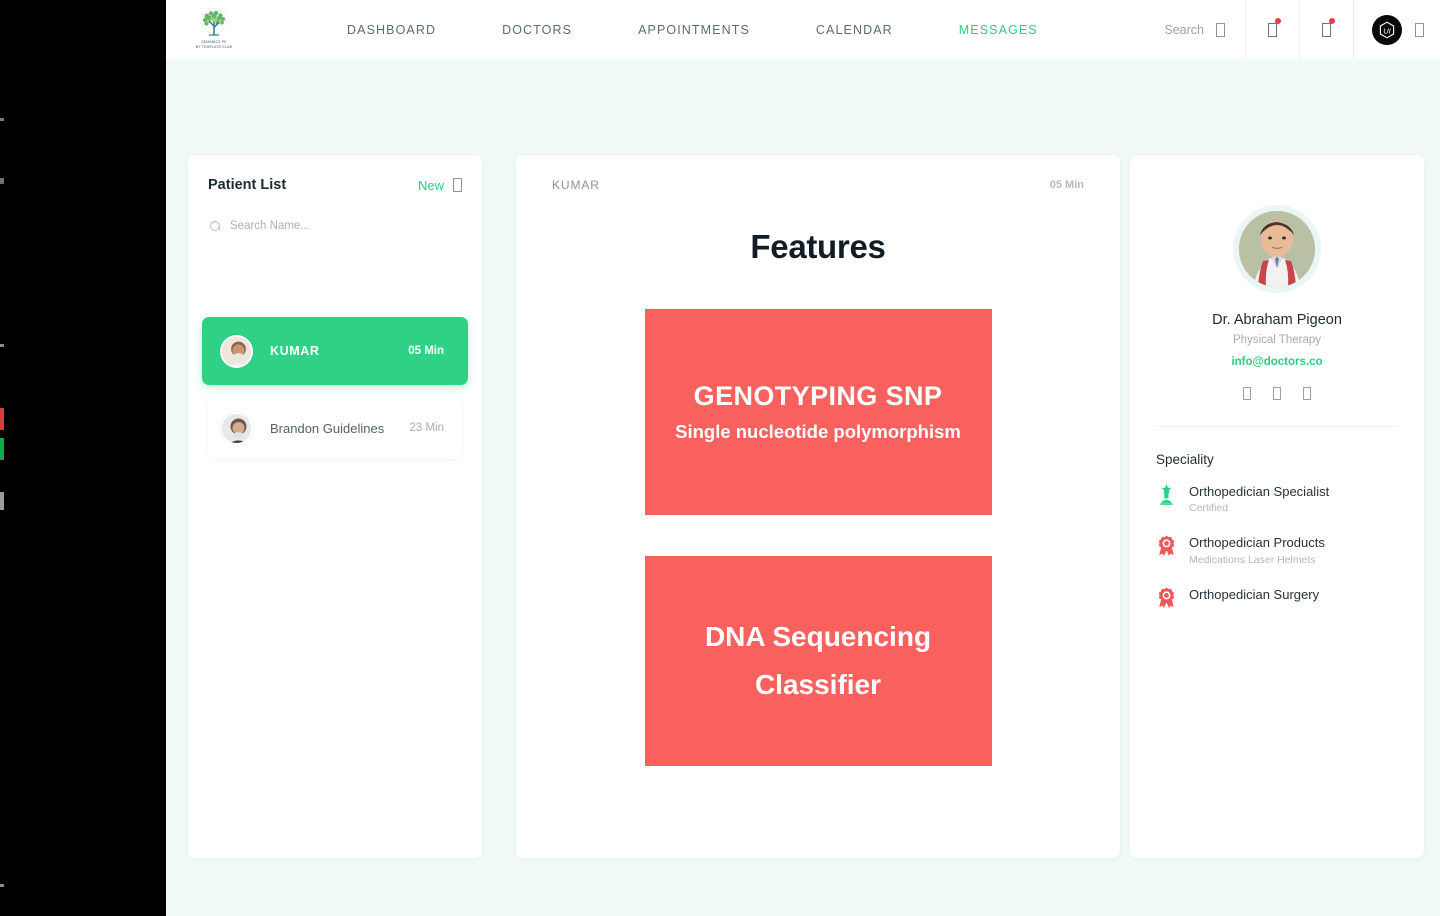 This screenshot has width=1440, height=916. What do you see at coordinates (818, 684) in the screenshot?
I see `banner-line-2: Classifier` at bounding box center [818, 684].